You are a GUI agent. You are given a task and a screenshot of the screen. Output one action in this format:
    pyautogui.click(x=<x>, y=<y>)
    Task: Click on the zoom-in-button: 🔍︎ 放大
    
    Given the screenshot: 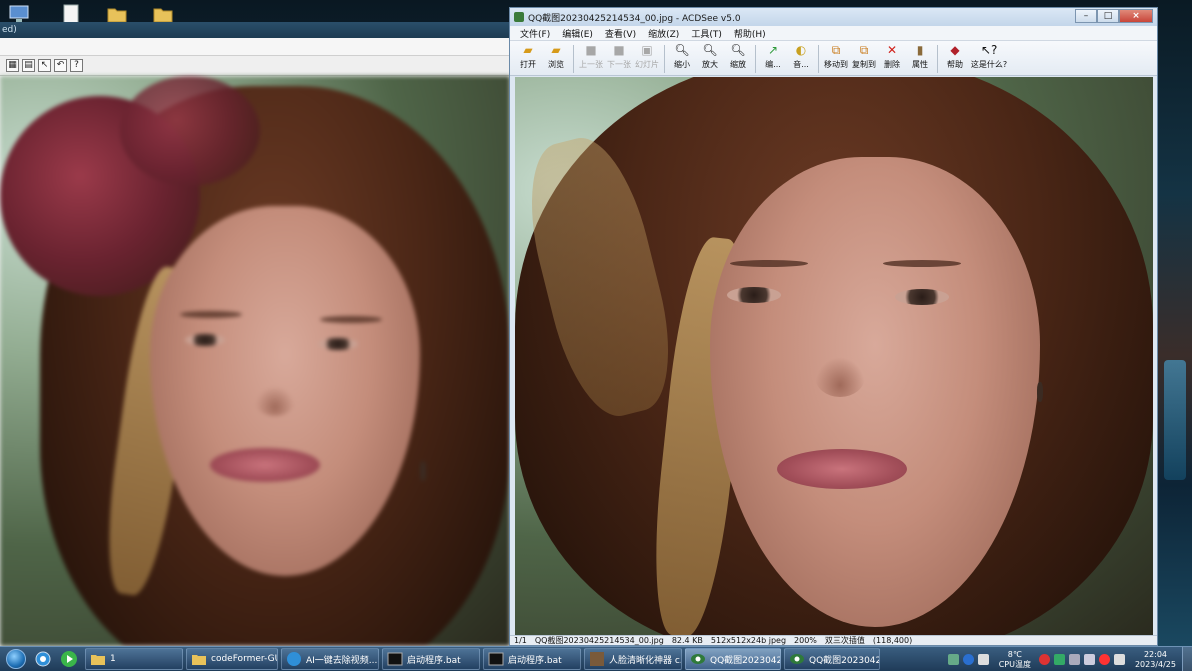 What is the action you would take?
    pyautogui.click(x=710, y=59)
    